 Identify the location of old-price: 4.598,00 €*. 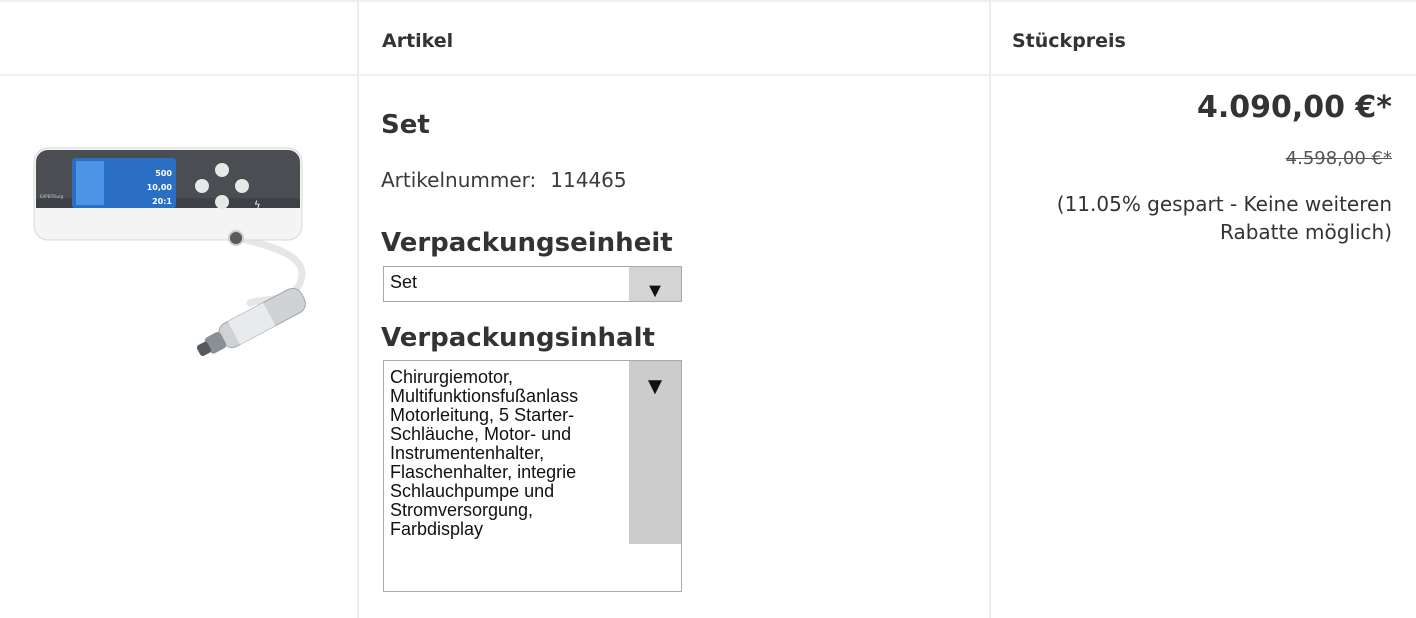
(1338, 158).